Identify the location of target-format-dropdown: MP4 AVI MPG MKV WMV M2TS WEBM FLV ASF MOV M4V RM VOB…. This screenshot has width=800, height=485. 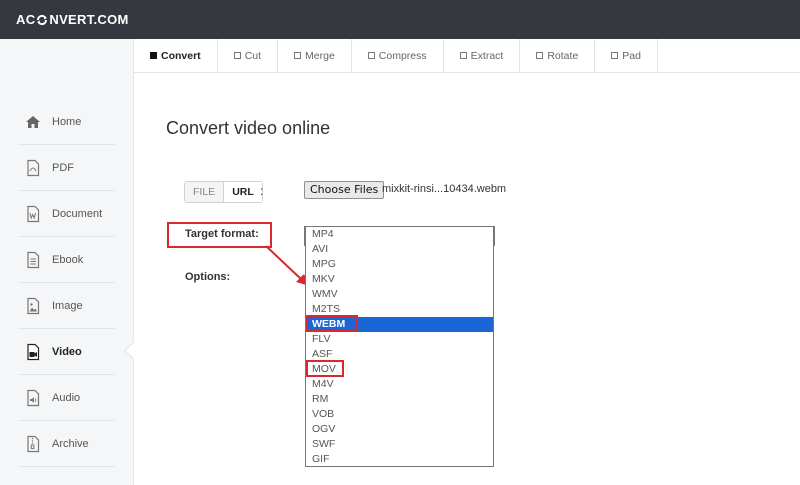
(399, 346).